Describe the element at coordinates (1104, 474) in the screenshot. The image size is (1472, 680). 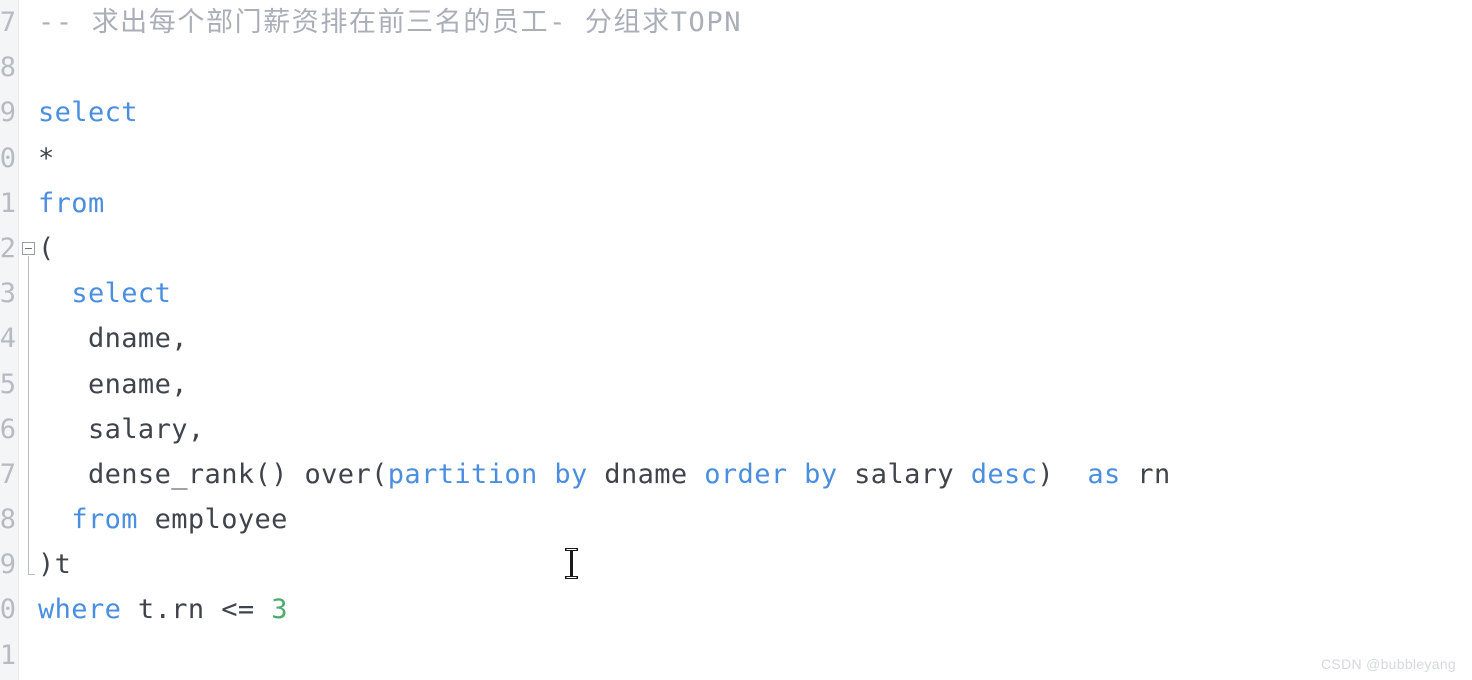
I see `code-token-keyword: as` at that location.